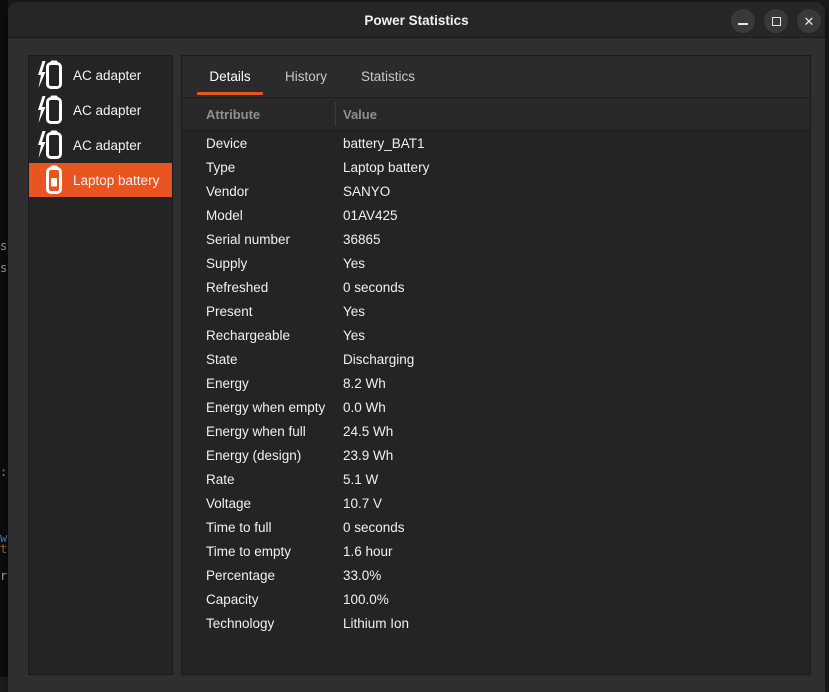 The height and width of the screenshot is (692, 829). I want to click on table-row: Energy when full 24.5 Wh, so click(496, 431).